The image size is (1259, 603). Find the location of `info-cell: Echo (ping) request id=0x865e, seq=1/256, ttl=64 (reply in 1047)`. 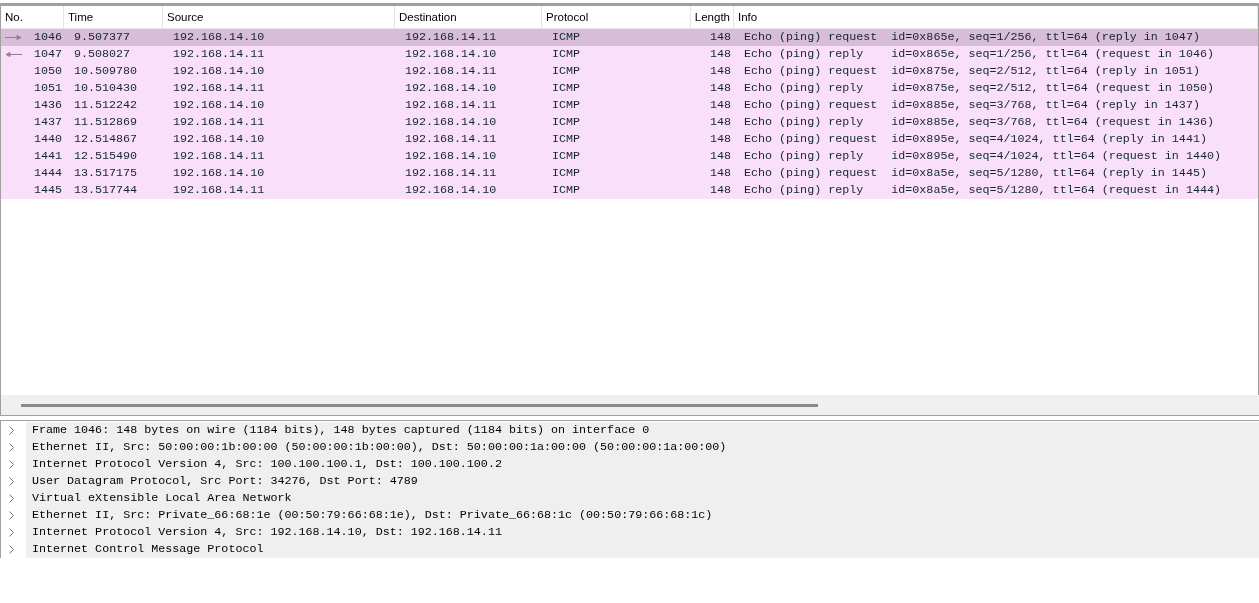

info-cell: Echo (ping) request id=0x865e, seq=1/256, ttl=64 (reply in 1047) is located at coordinates (972, 37).